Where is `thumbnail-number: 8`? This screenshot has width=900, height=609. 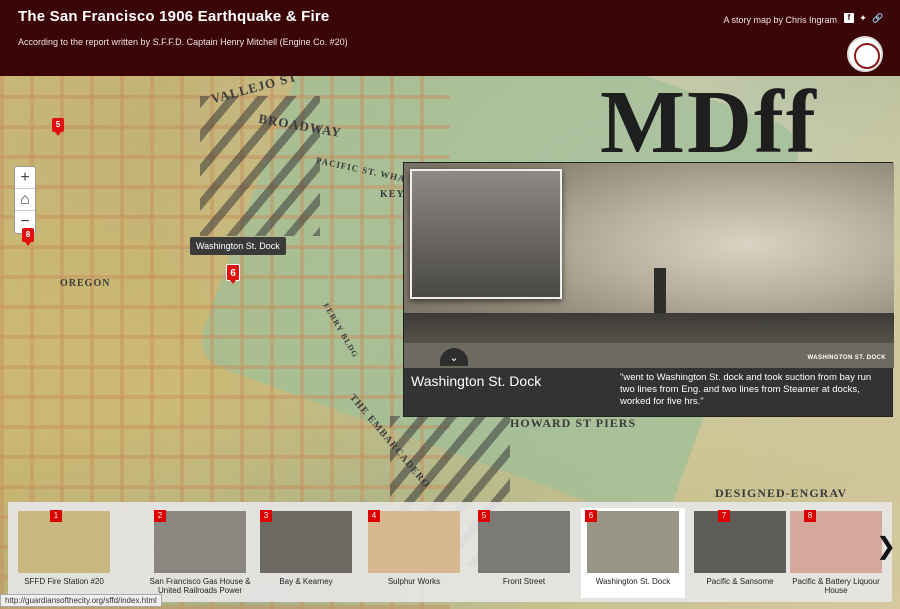
thumbnail-number: 8 is located at coordinates (810, 516).